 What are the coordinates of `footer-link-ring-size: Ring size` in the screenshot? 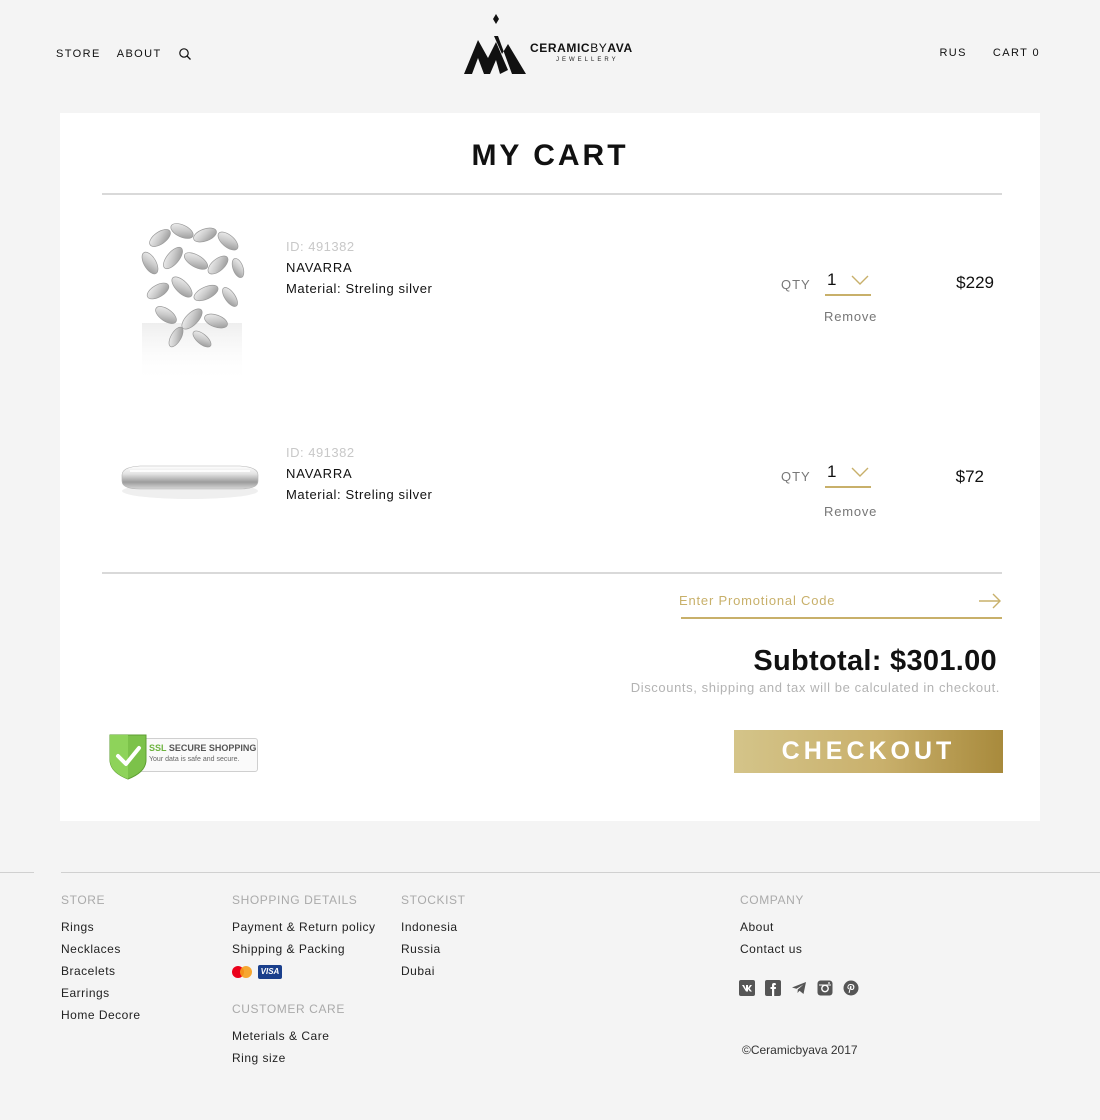 It's located at (259, 1058).